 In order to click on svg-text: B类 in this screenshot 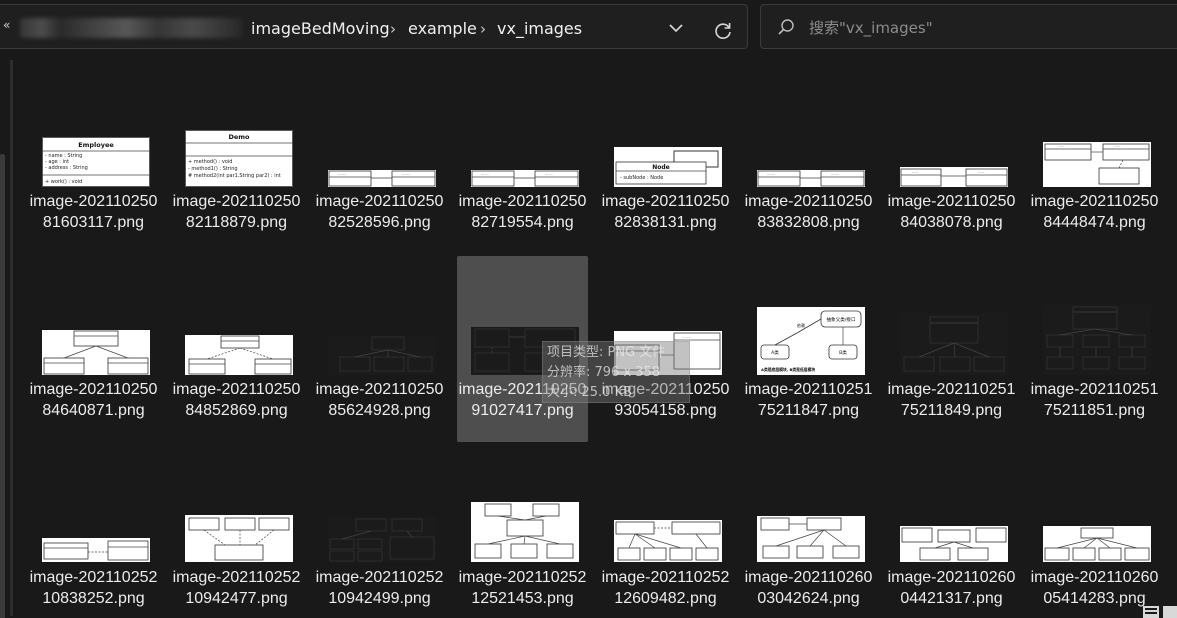, I will do `click(843, 352)`.